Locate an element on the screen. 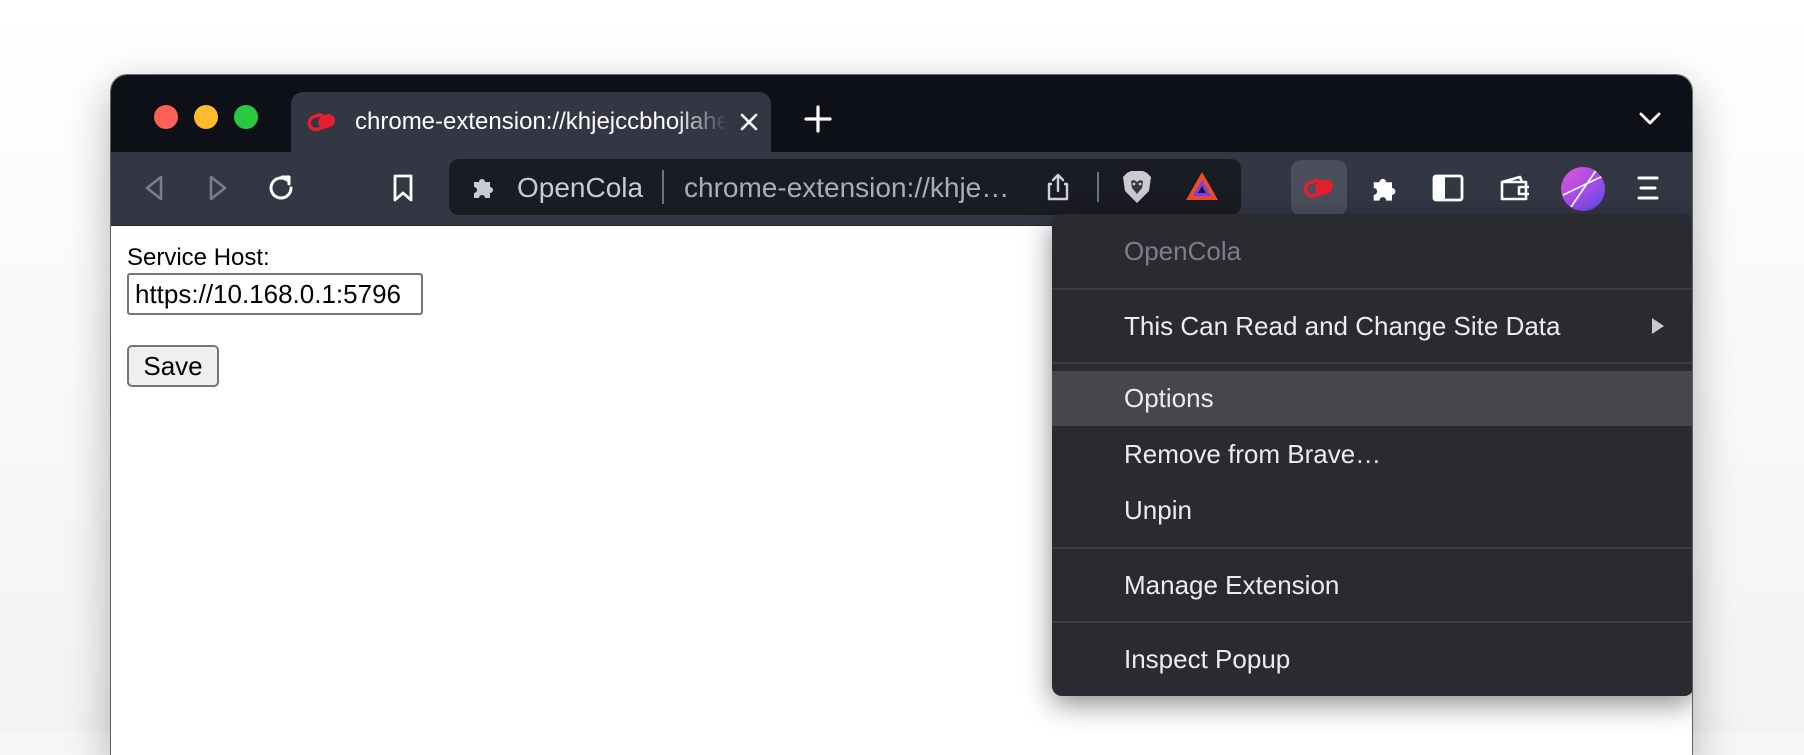  back-button is located at coordinates (154, 188).